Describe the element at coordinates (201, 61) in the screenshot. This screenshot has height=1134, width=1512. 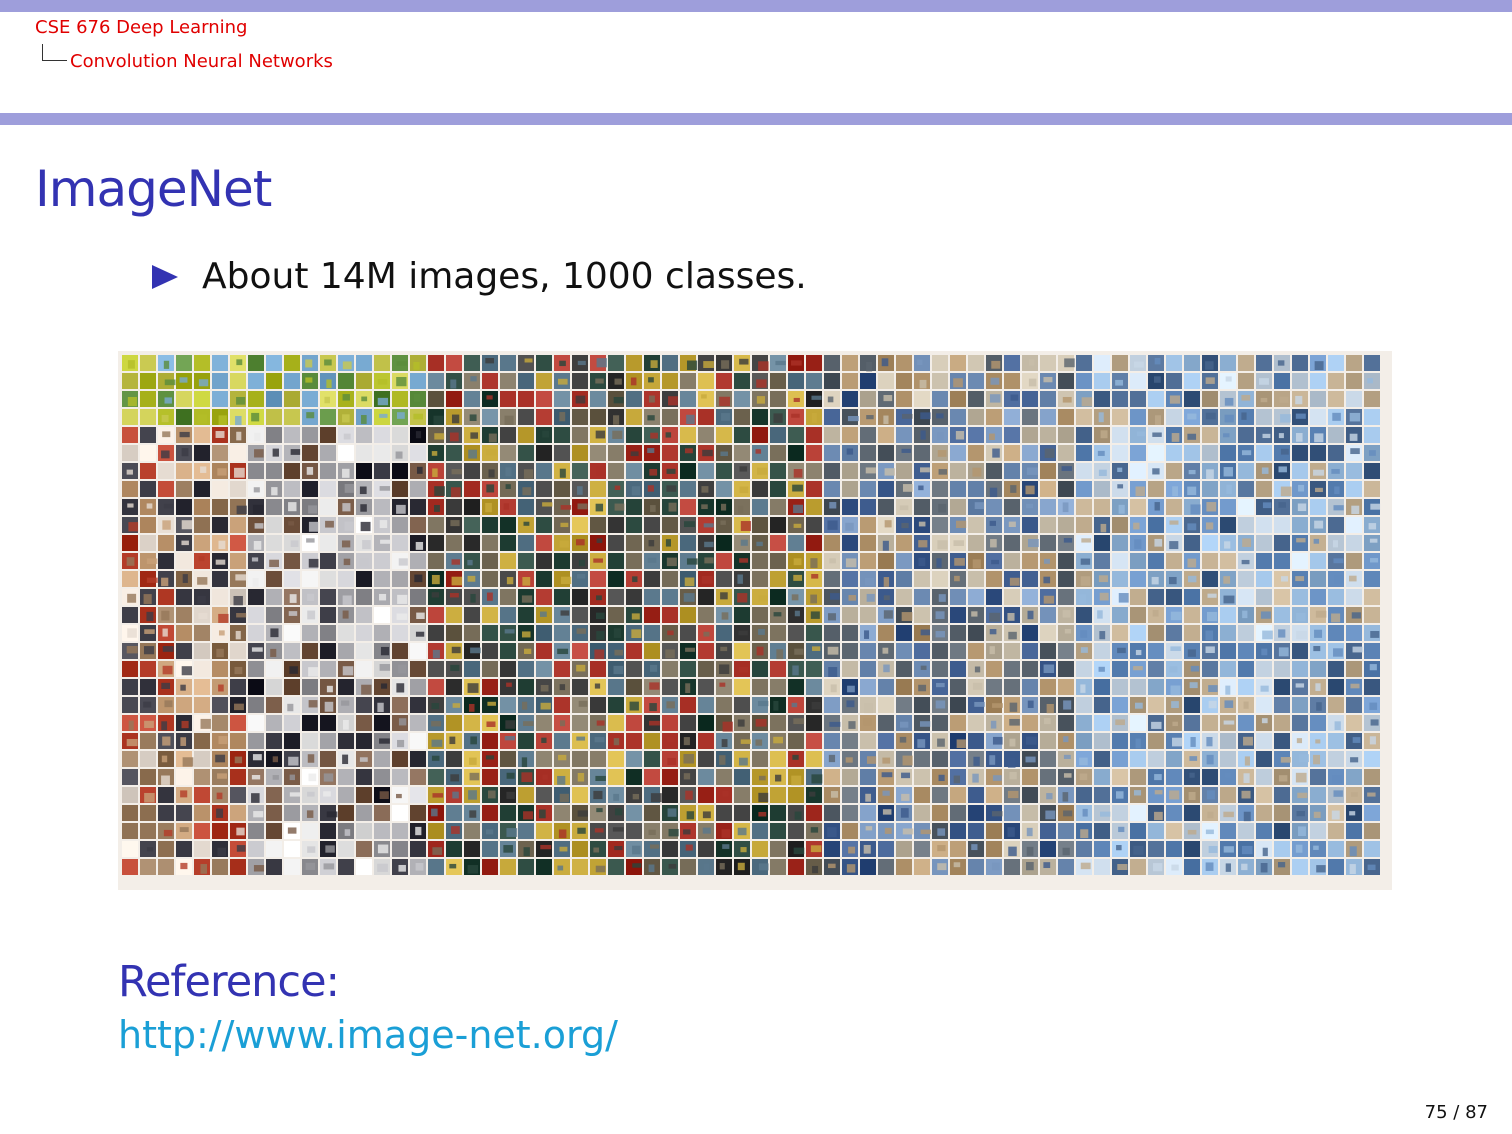
I see `breadcrumb-section: Convolution Neural Networks` at that location.